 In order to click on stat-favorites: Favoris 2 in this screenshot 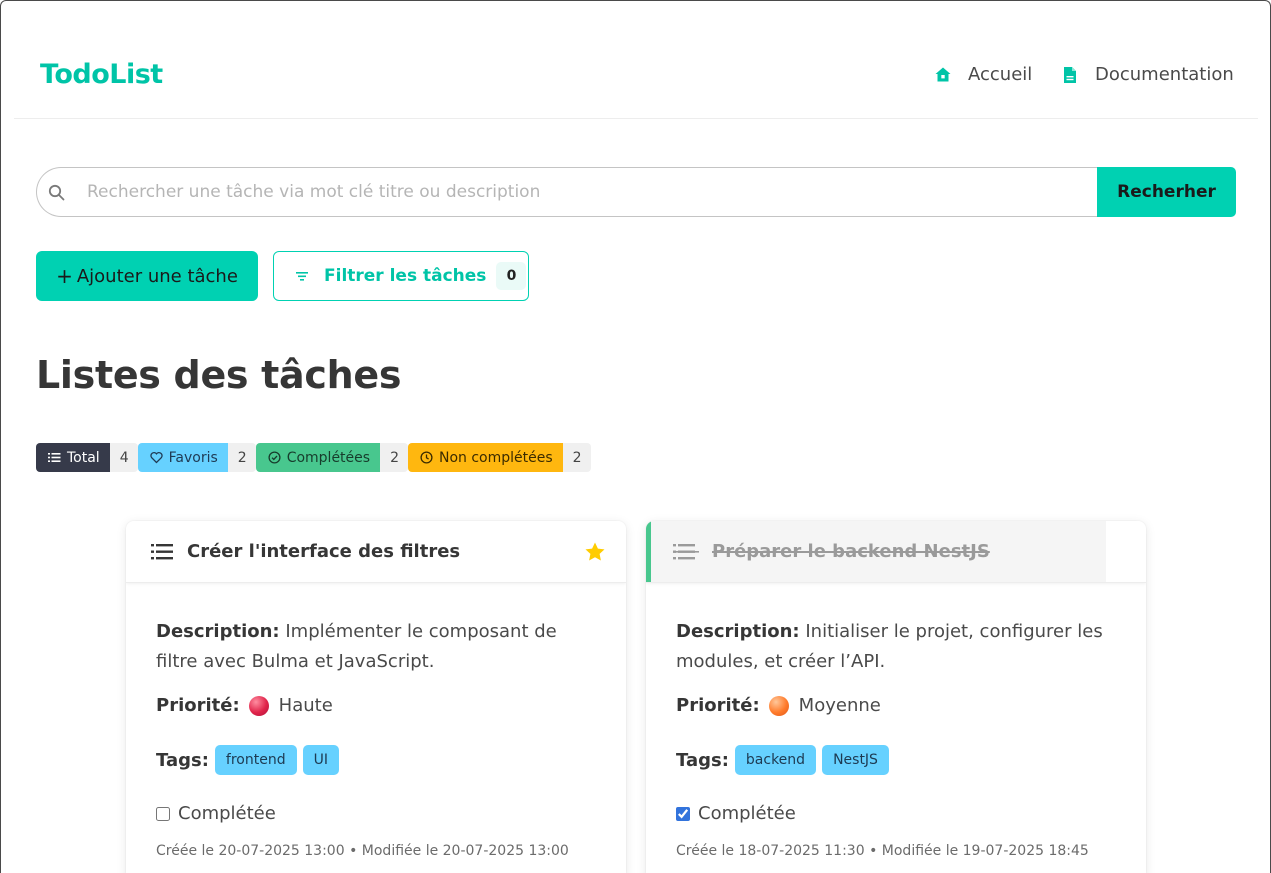, I will do `click(196, 457)`.